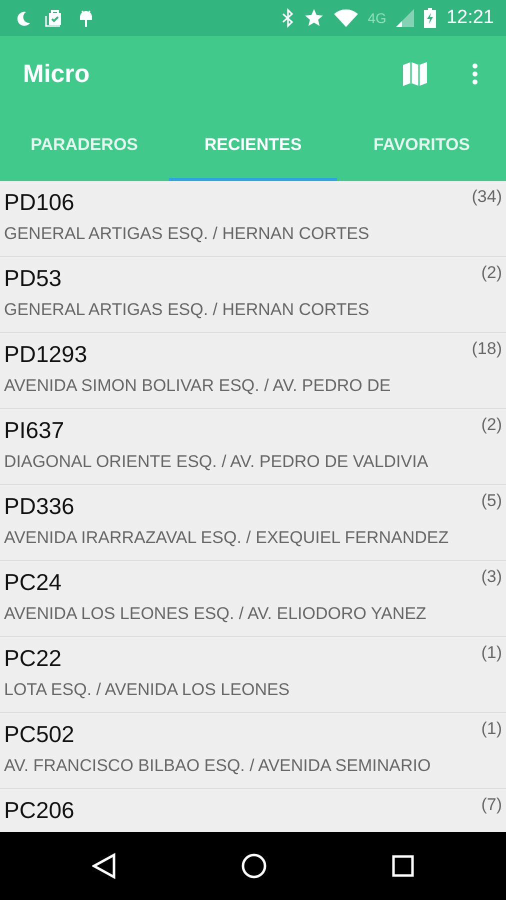 This screenshot has width=506, height=900. What do you see at coordinates (39, 506) in the screenshot?
I see `stop-code: PD336` at bounding box center [39, 506].